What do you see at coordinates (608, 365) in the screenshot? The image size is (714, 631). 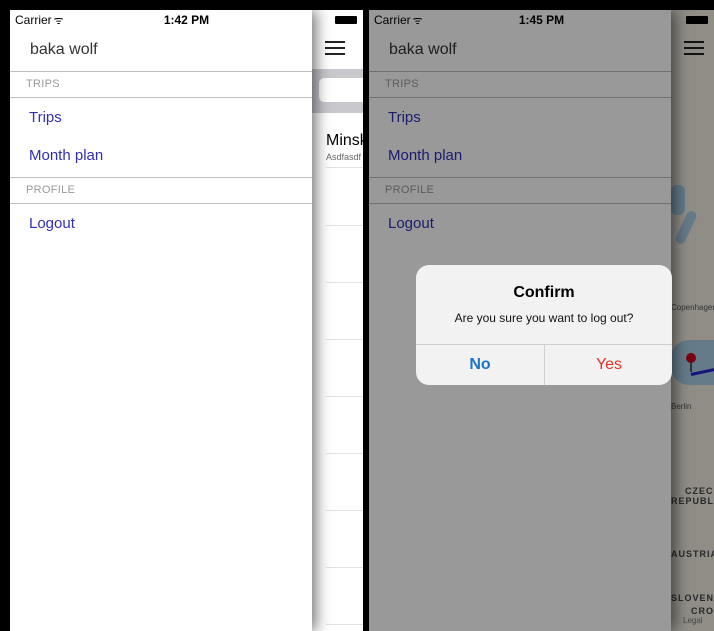 I see `yes-button: Yes` at bounding box center [608, 365].